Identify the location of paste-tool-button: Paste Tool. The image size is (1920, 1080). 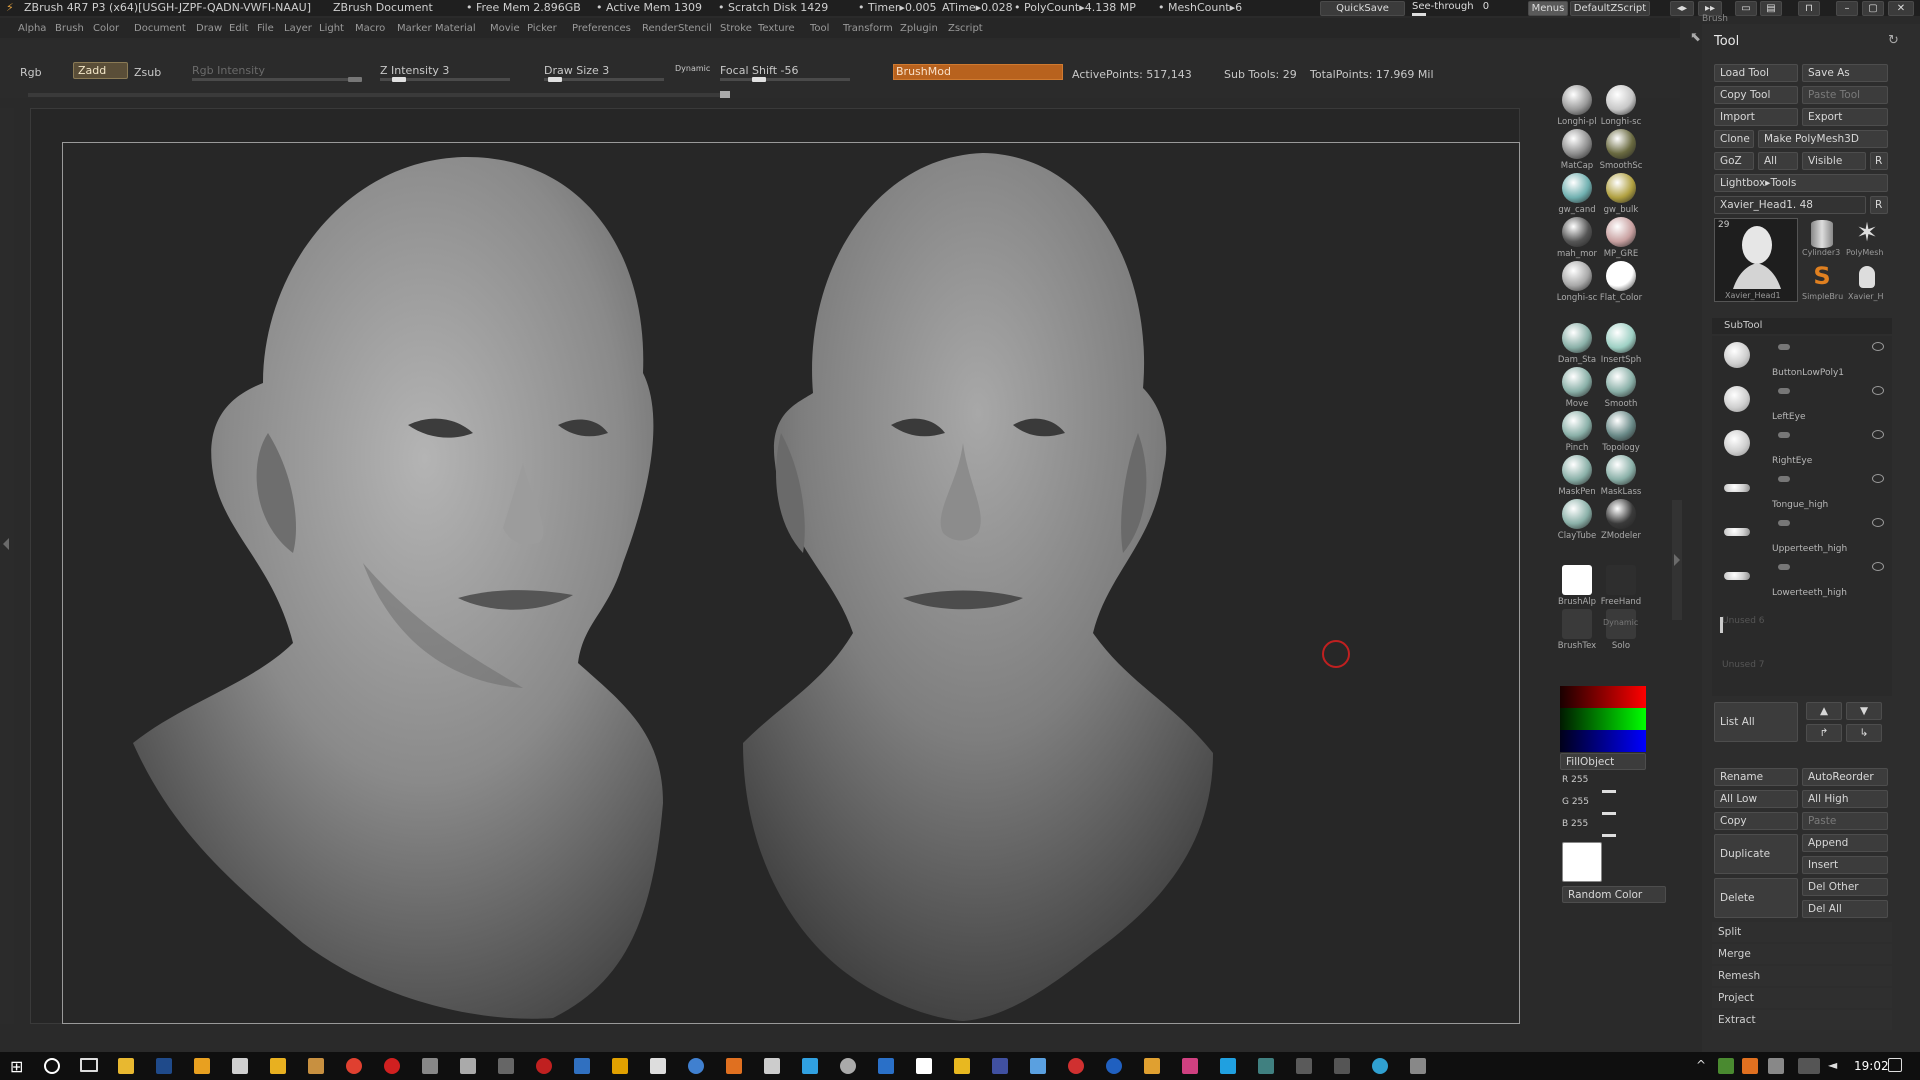
(1845, 95).